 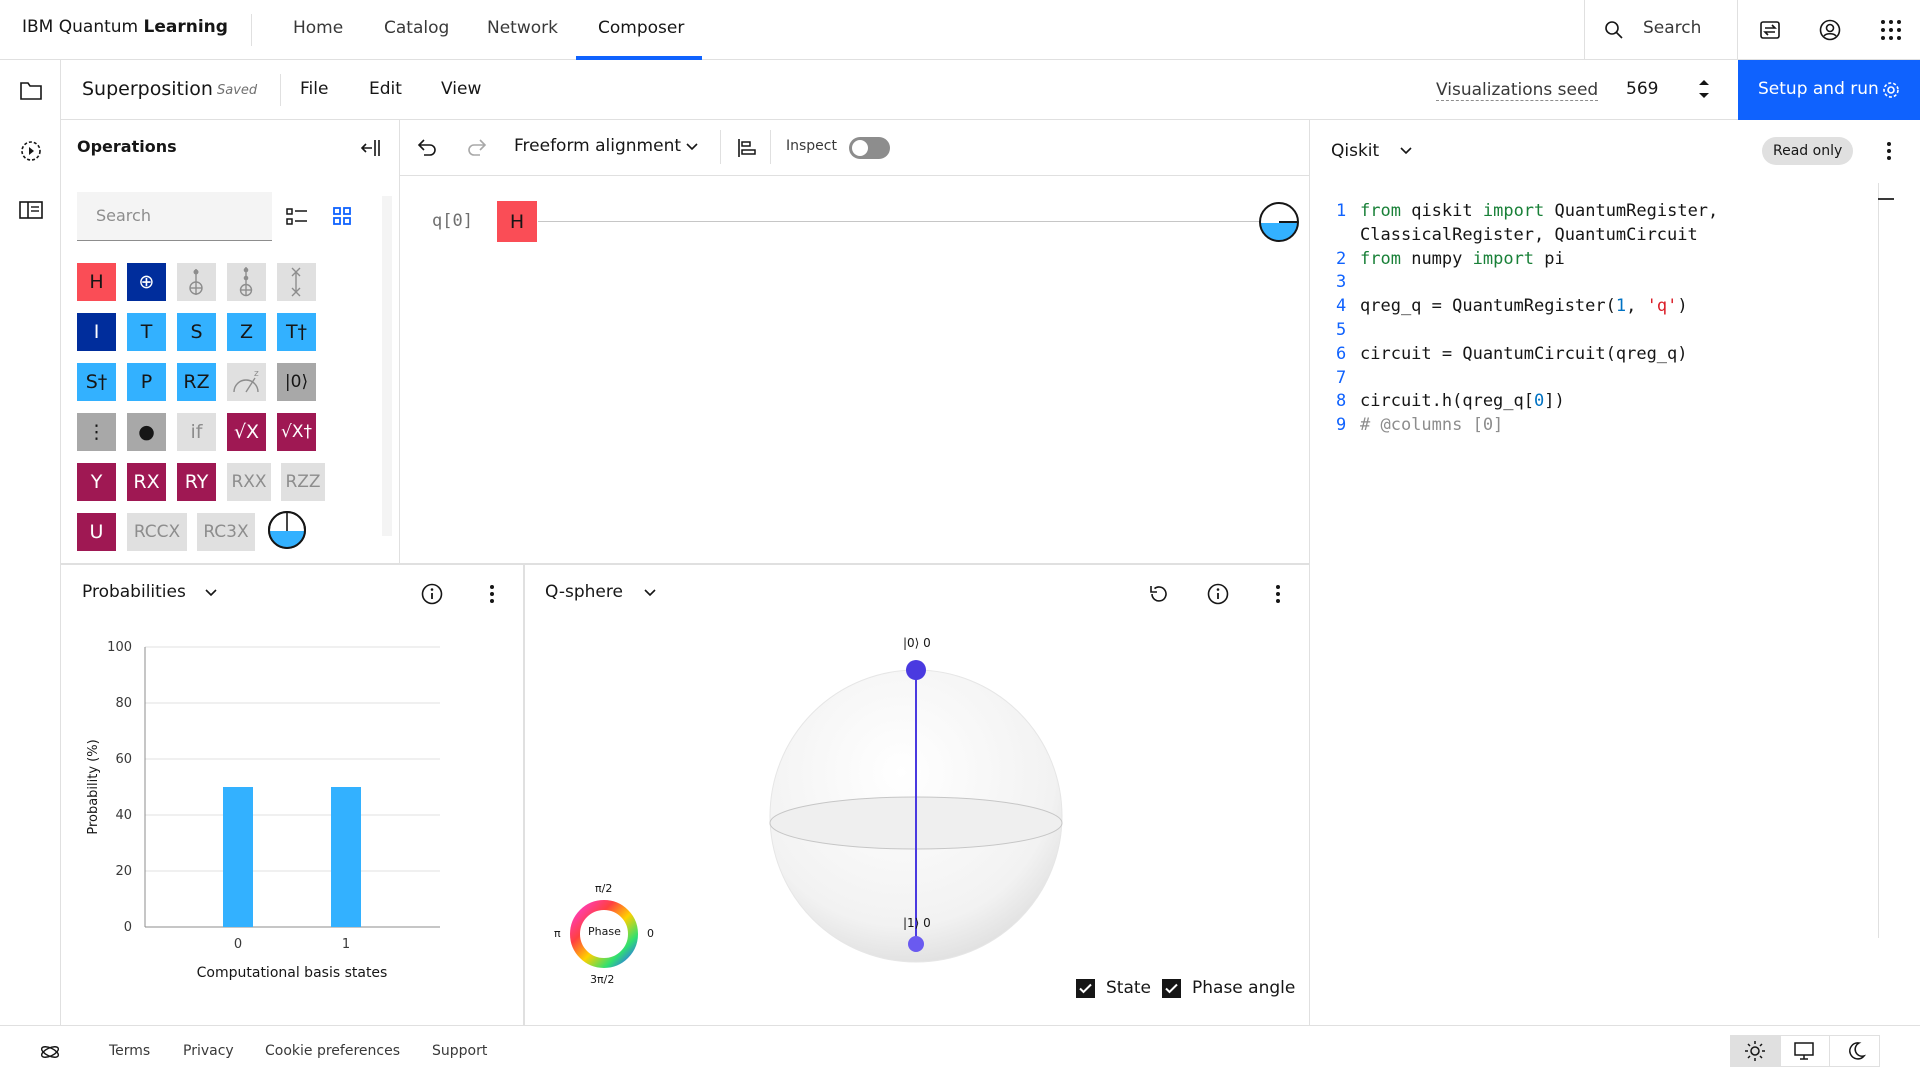 I want to click on gate-y: Y, so click(x=96, y=482).